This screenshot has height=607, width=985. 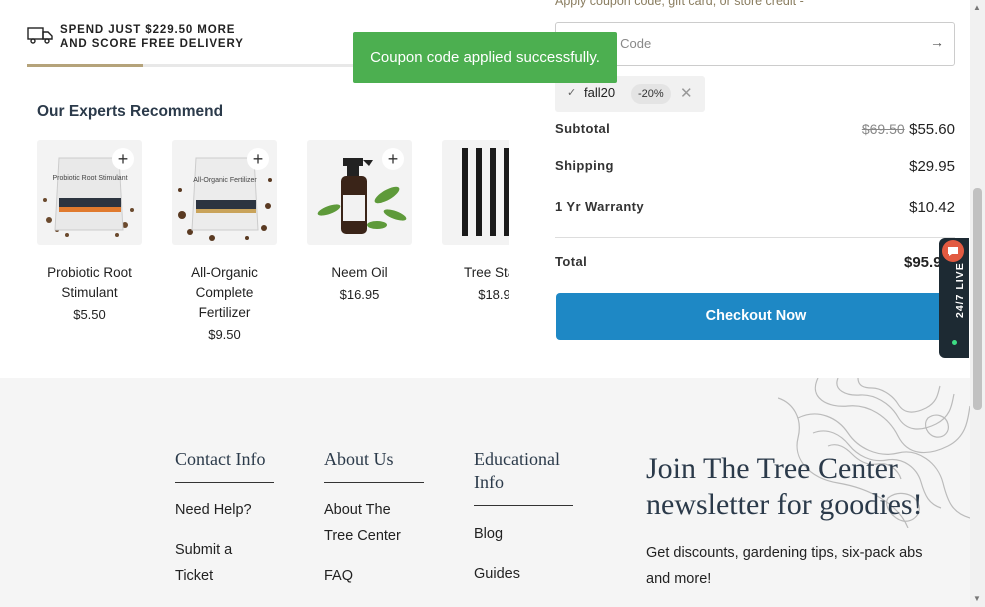 I want to click on summary-divider, so click(x=755, y=237).